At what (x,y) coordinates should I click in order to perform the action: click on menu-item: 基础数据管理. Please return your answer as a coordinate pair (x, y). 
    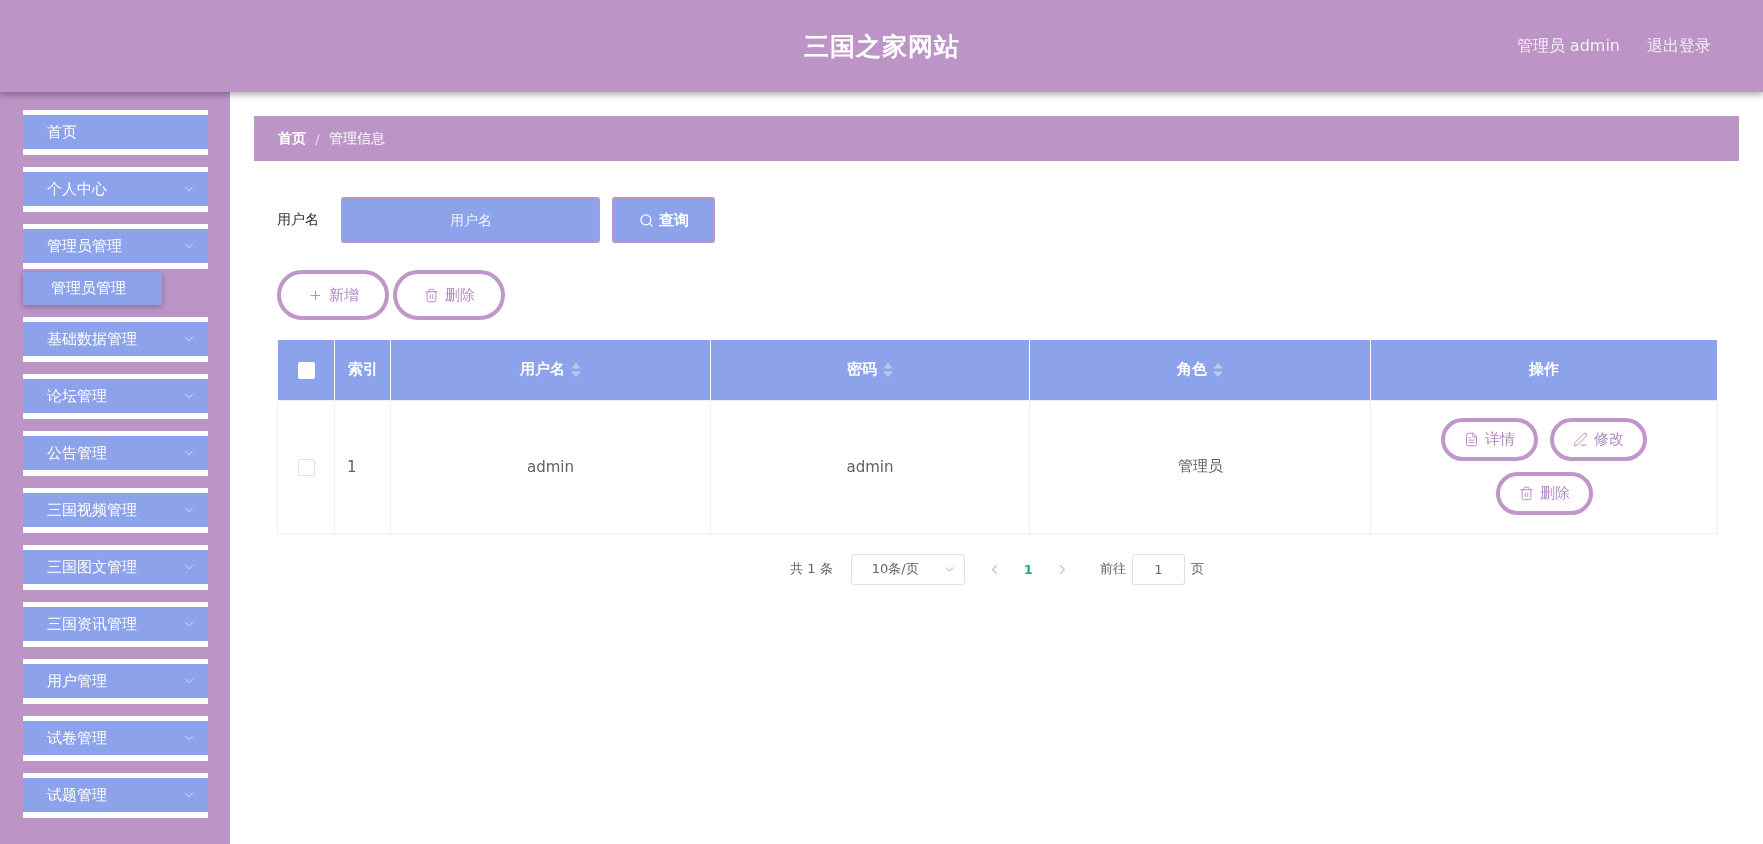
    Looking at the image, I should click on (115, 339).